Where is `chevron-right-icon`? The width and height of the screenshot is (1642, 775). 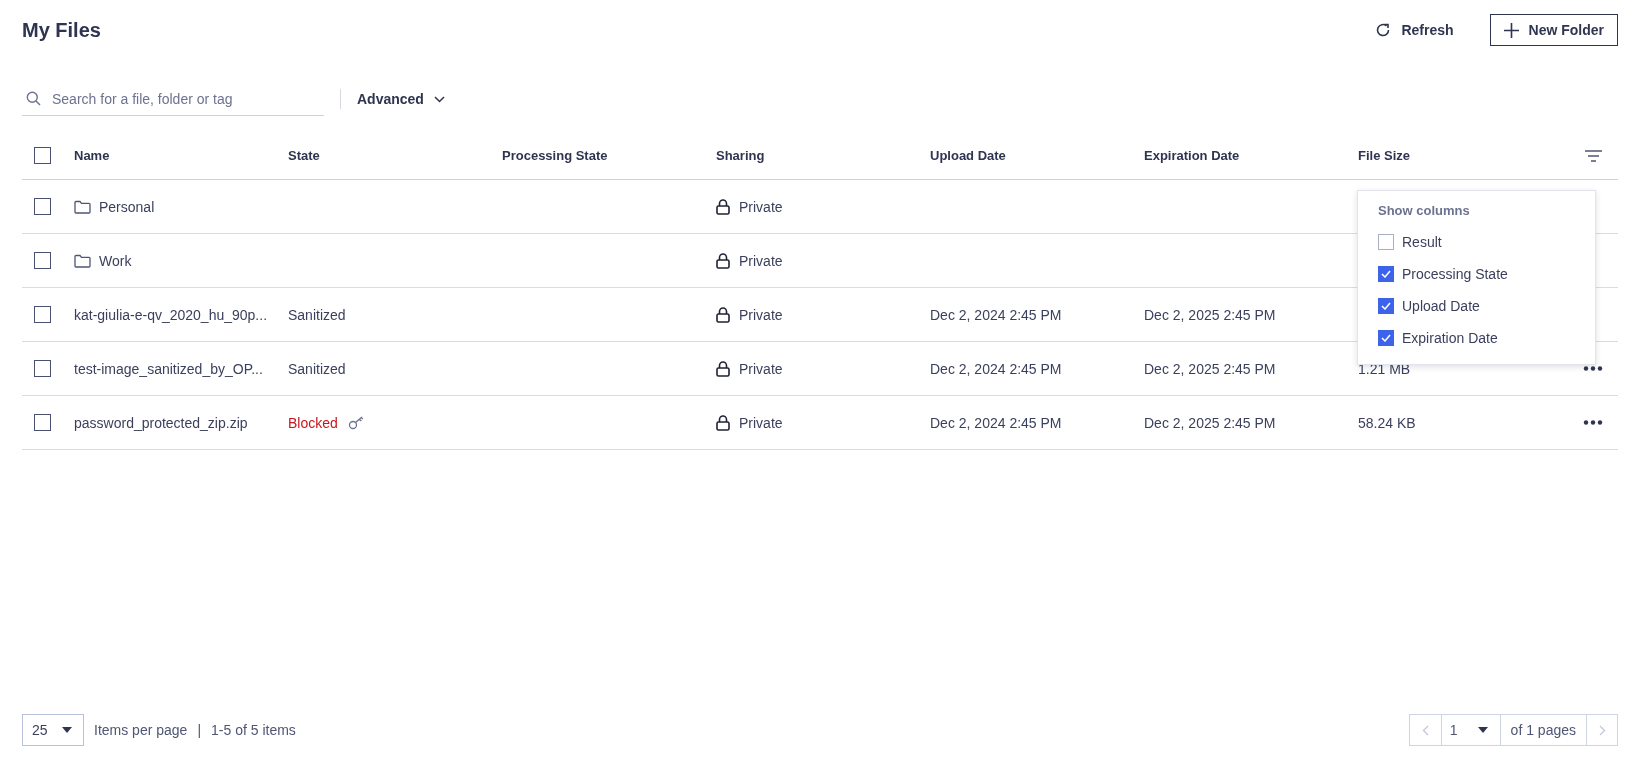 chevron-right-icon is located at coordinates (1602, 730).